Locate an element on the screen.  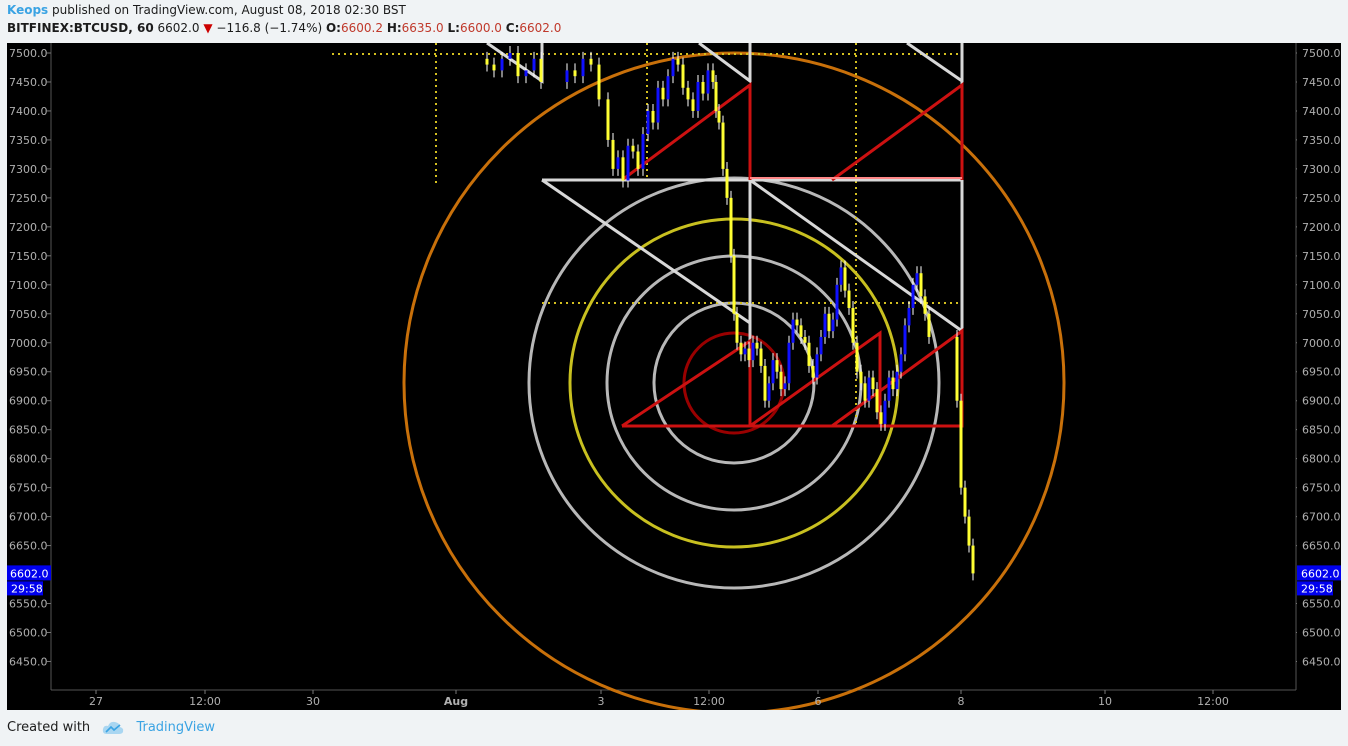
time-tick-label: 10 is located at coordinates (1105, 701).